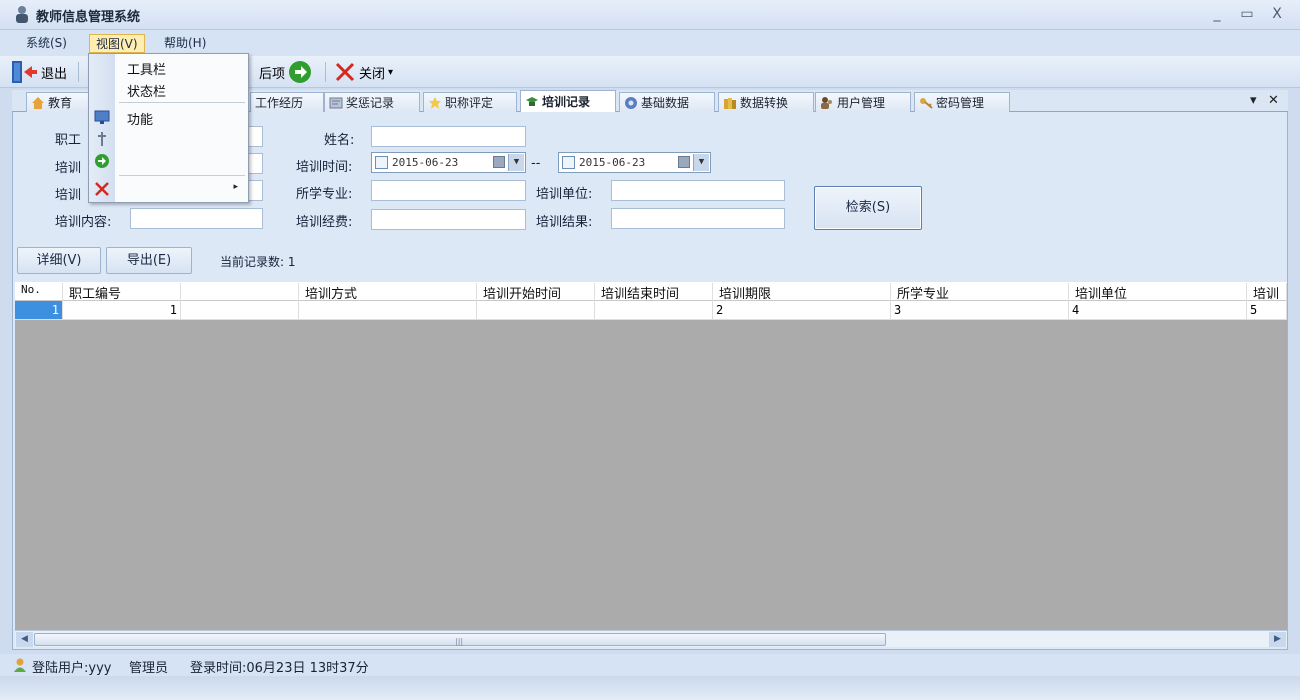 This screenshot has width=1300, height=700. I want to click on cell-period: 2, so click(802, 310).